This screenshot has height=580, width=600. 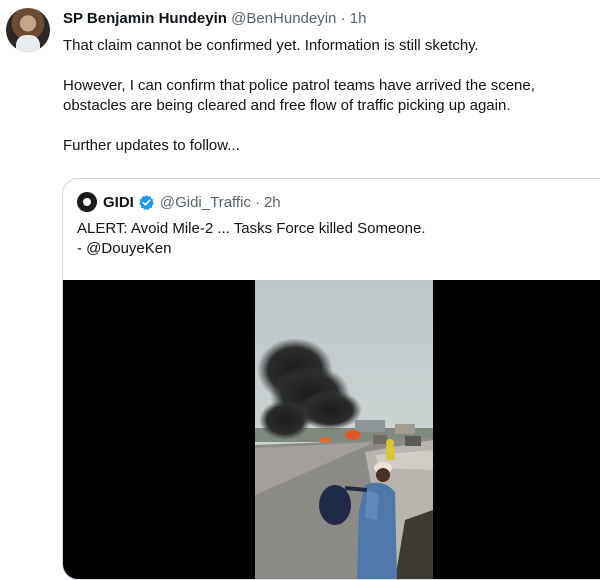 What do you see at coordinates (272, 202) in the screenshot?
I see `quoted-timestamp: 2h` at bounding box center [272, 202].